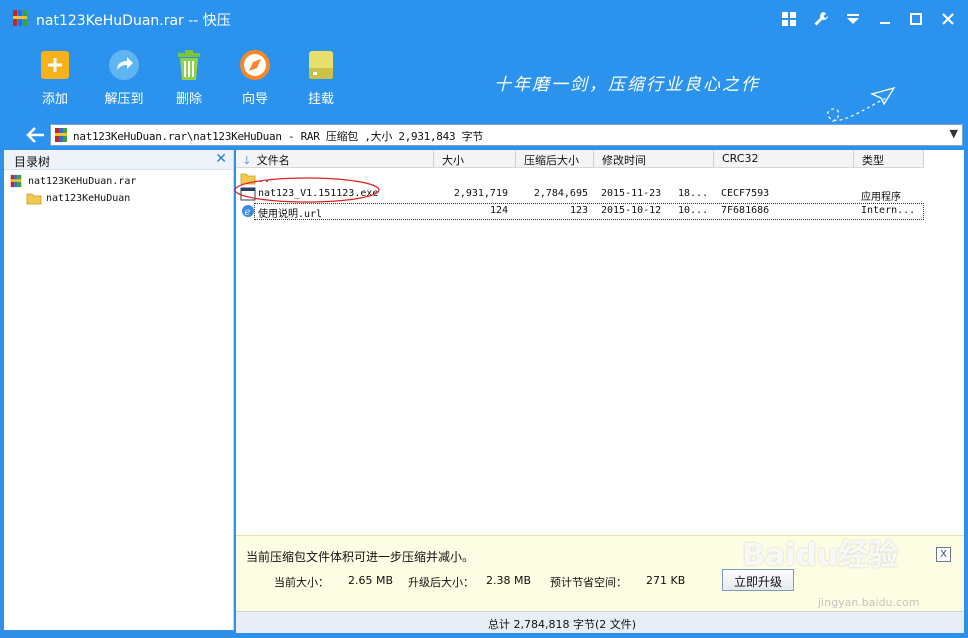 Image resolution: width=968 pixels, height=638 pixels. I want to click on minimize-button, so click(885, 19).